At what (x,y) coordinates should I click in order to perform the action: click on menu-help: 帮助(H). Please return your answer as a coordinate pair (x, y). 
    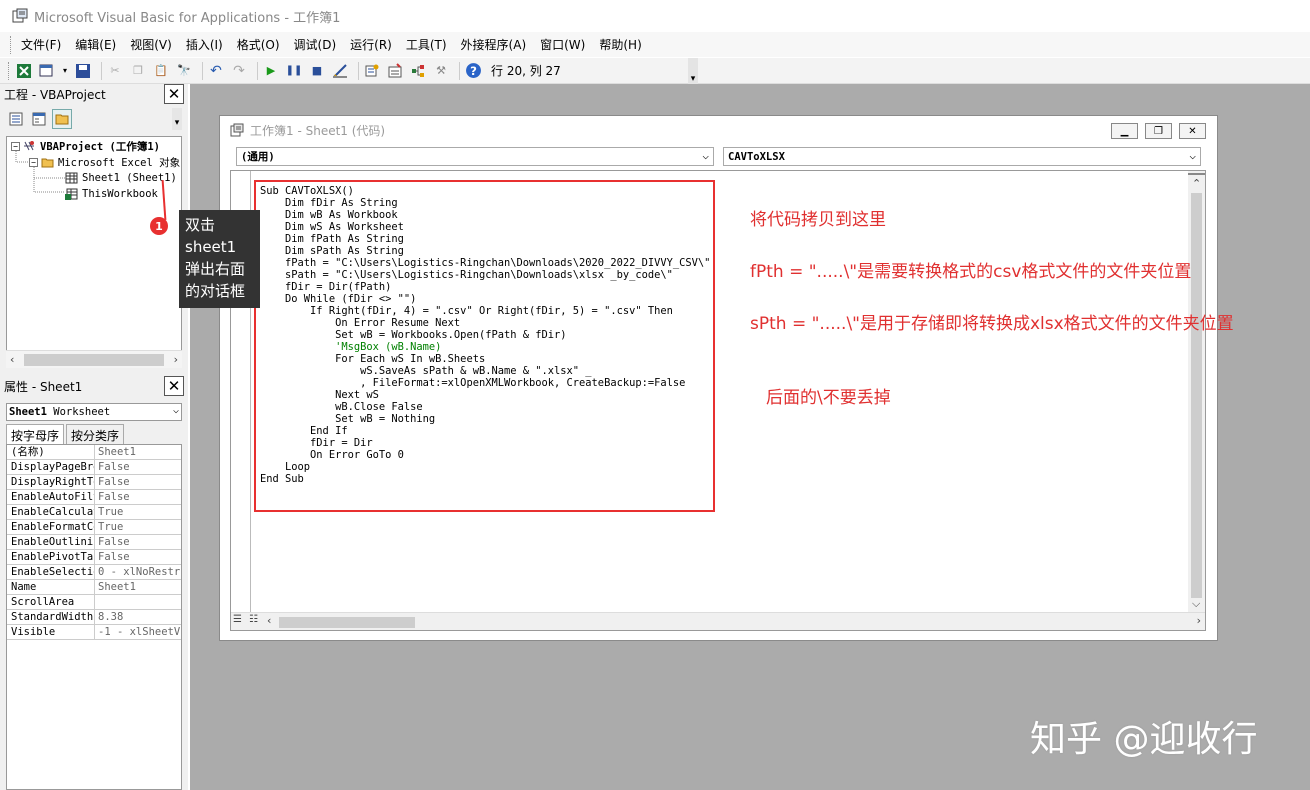
    Looking at the image, I should click on (620, 44).